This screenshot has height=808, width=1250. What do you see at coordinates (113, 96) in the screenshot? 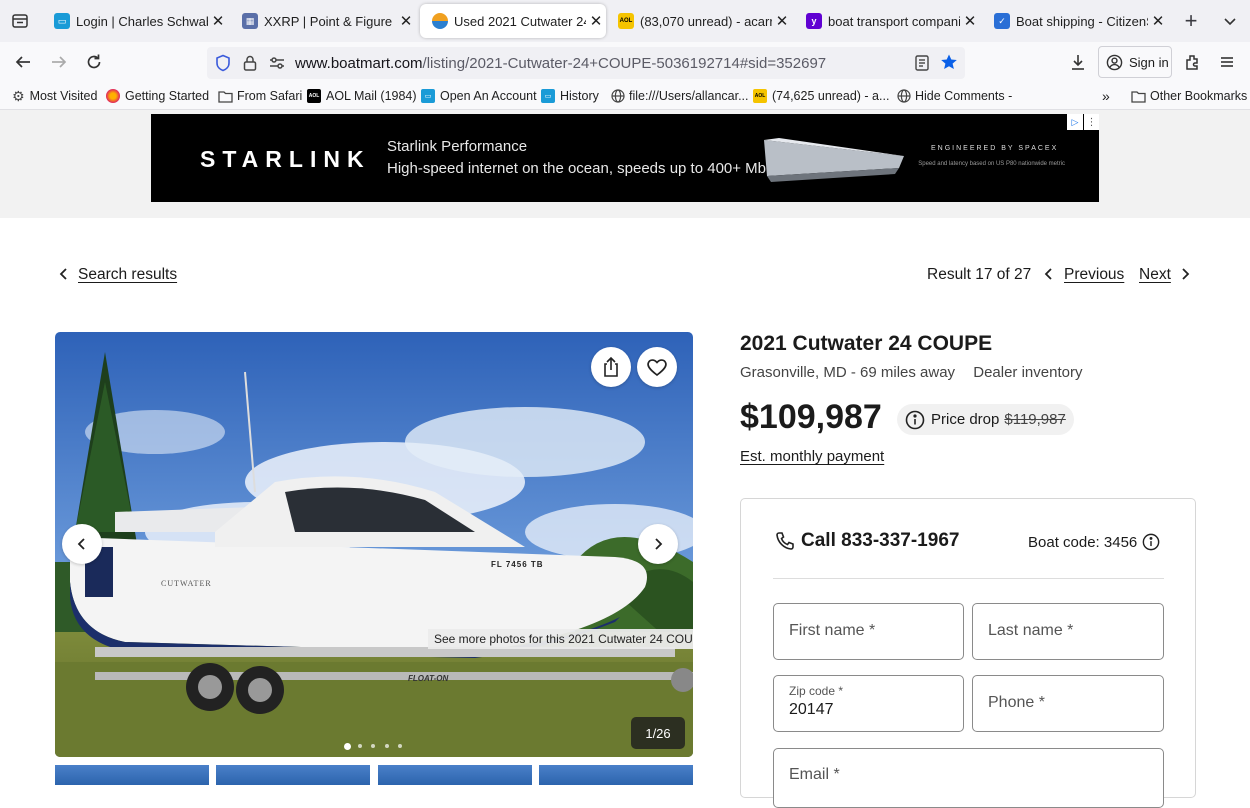
I see `firefox-icon` at bounding box center [113, 96].